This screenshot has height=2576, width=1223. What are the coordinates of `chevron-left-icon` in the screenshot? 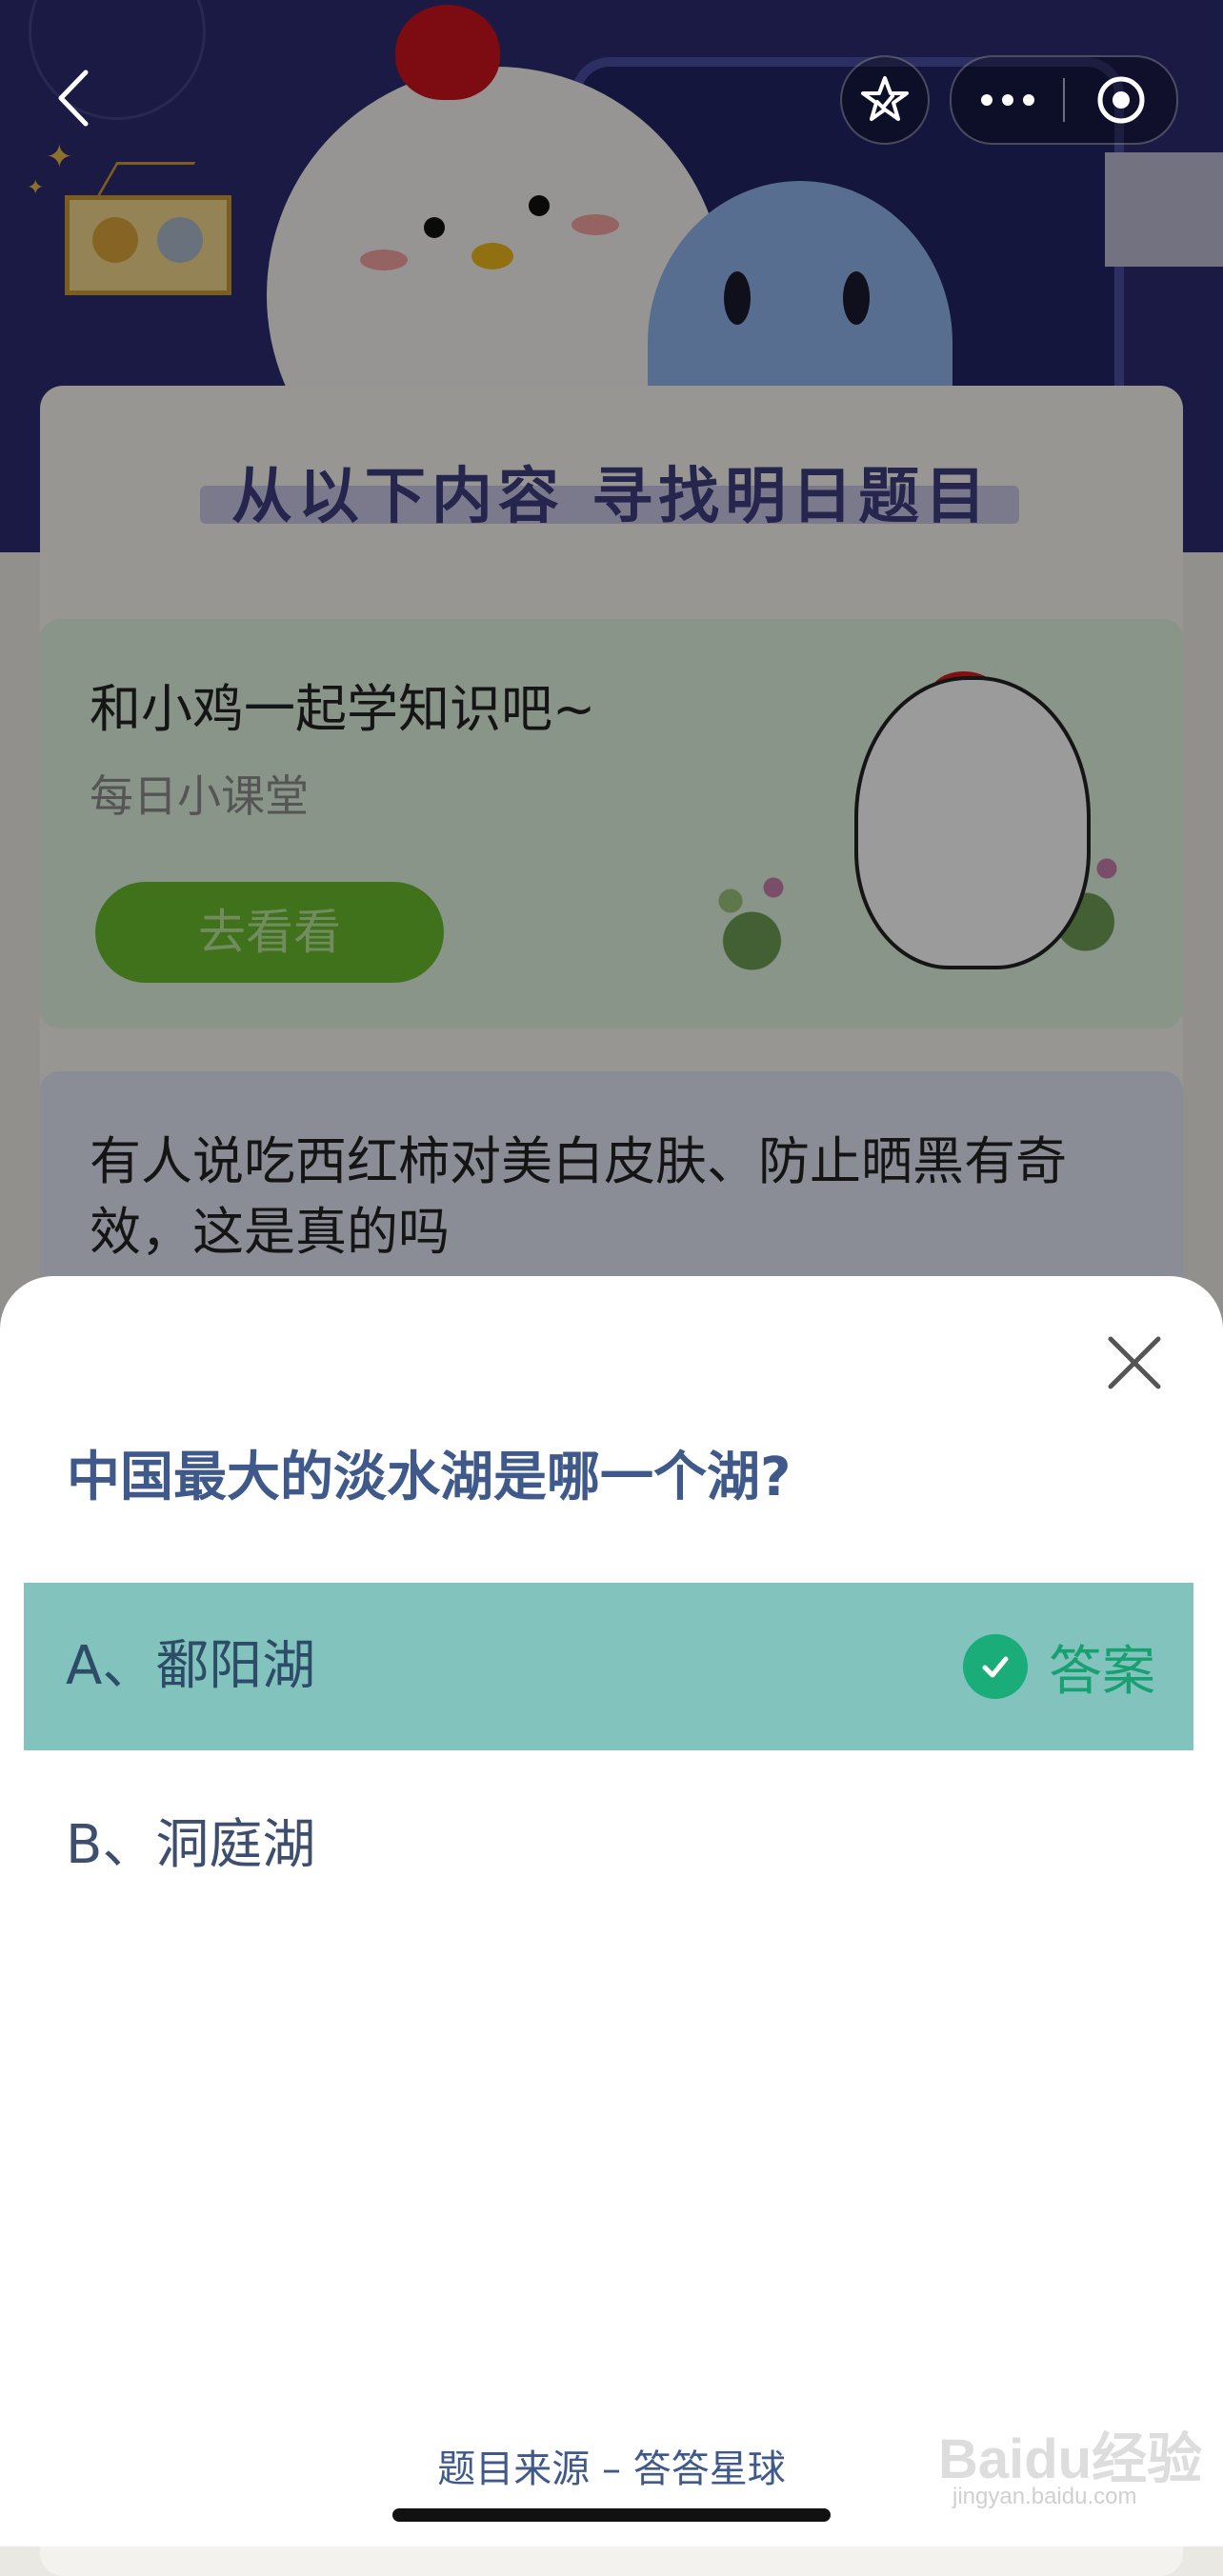 It's located at (73, 98).